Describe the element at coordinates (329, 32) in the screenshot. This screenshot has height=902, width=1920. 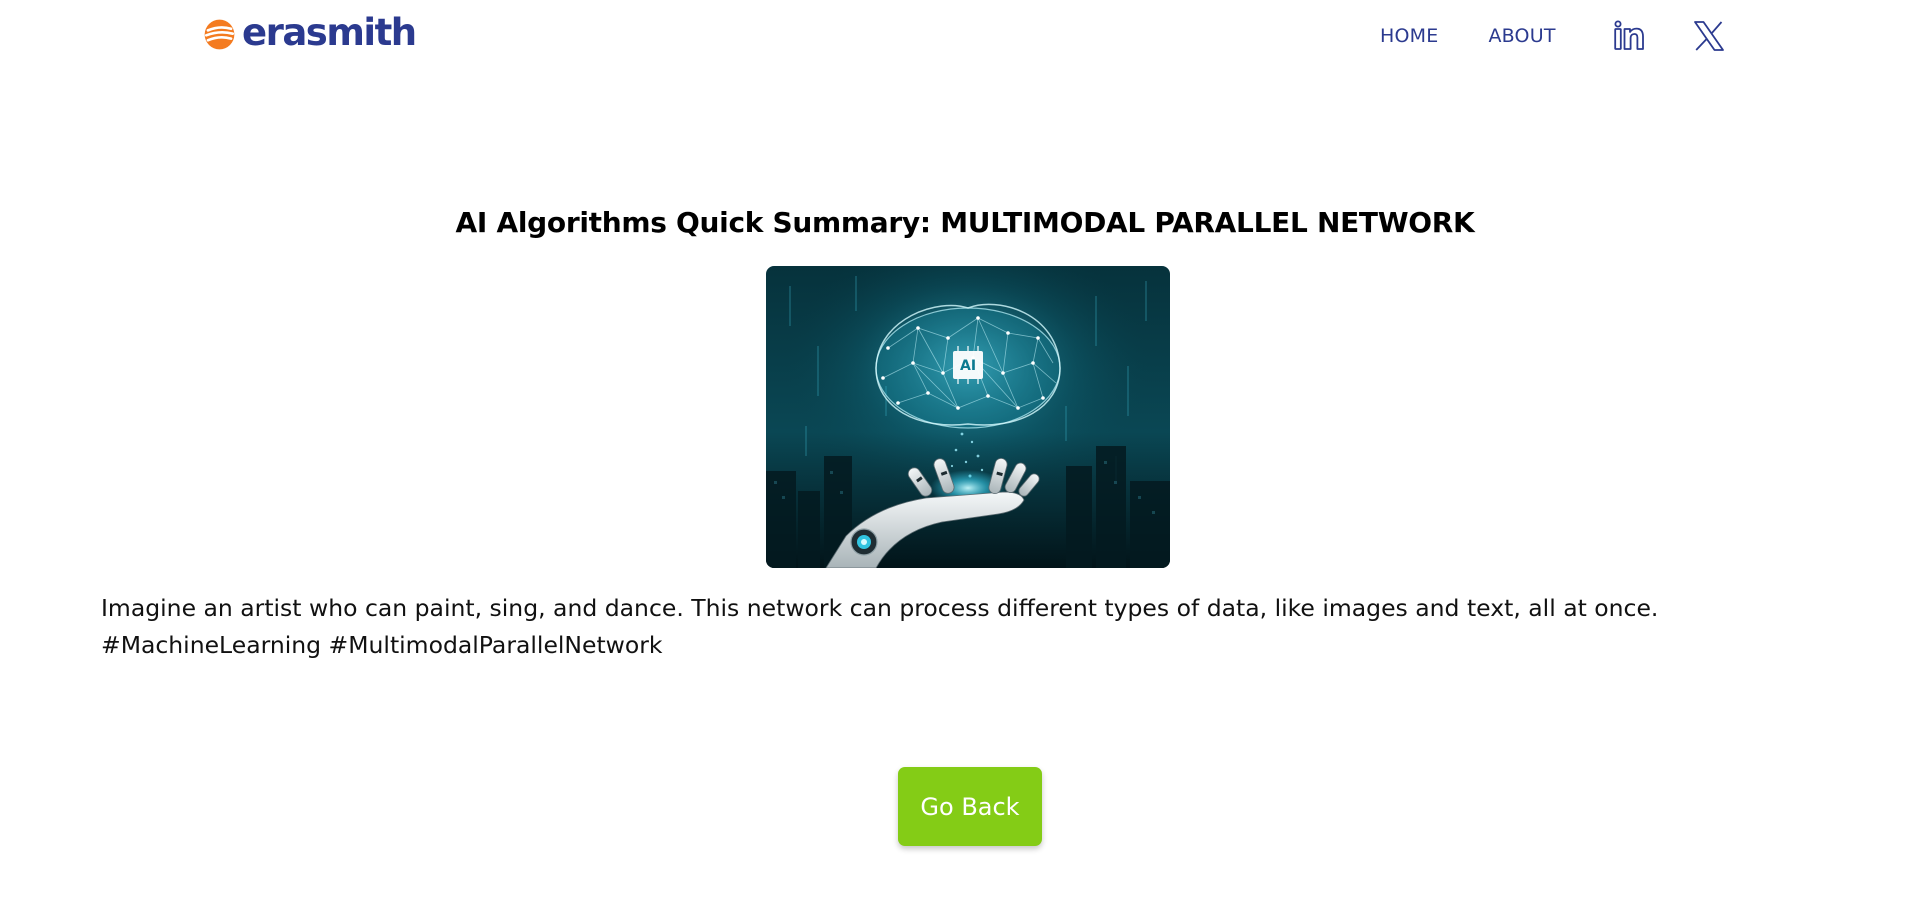
I see `brand-name: erasmith` at that location.